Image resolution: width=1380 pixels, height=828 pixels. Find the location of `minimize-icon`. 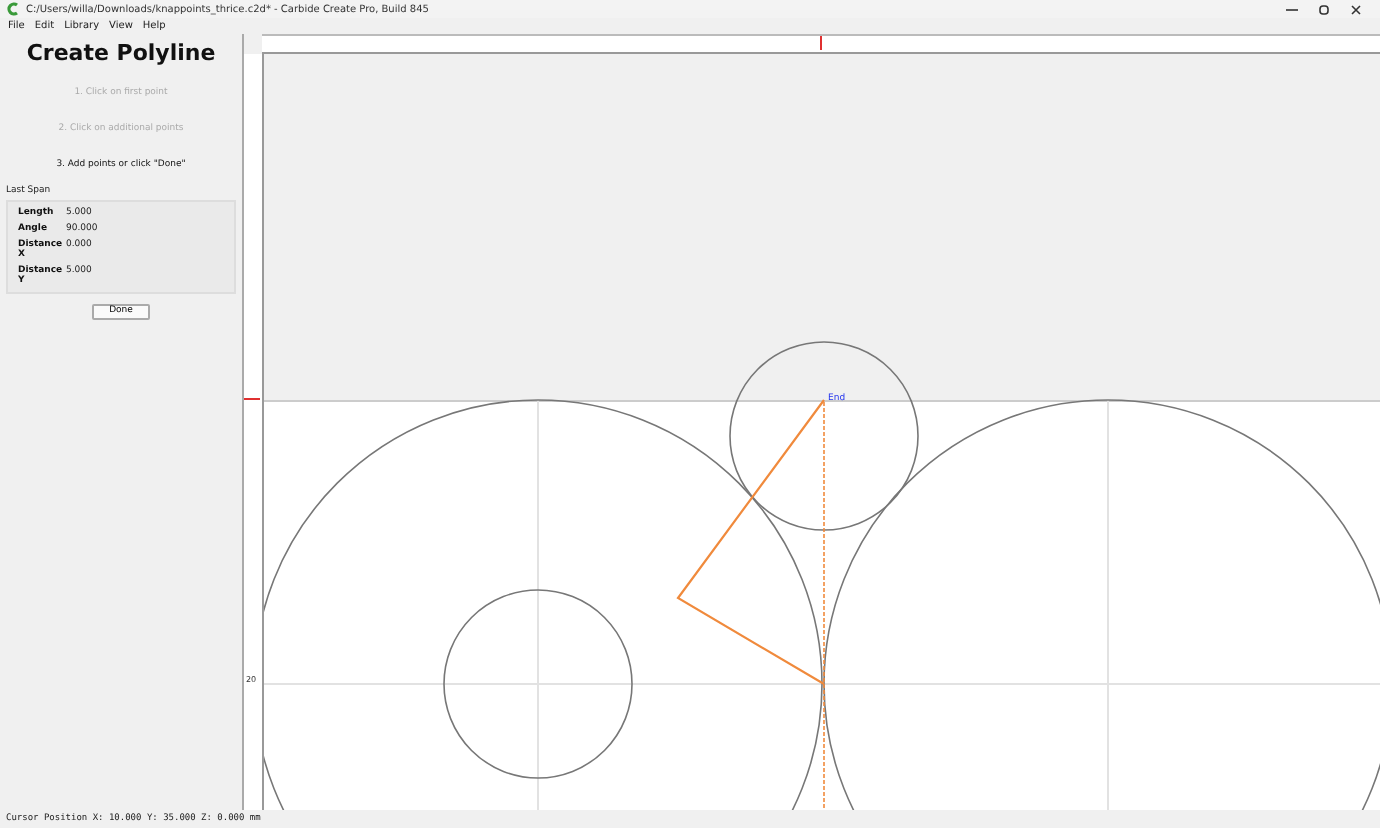

minimize-icon is located at coordinates (1292, 9).